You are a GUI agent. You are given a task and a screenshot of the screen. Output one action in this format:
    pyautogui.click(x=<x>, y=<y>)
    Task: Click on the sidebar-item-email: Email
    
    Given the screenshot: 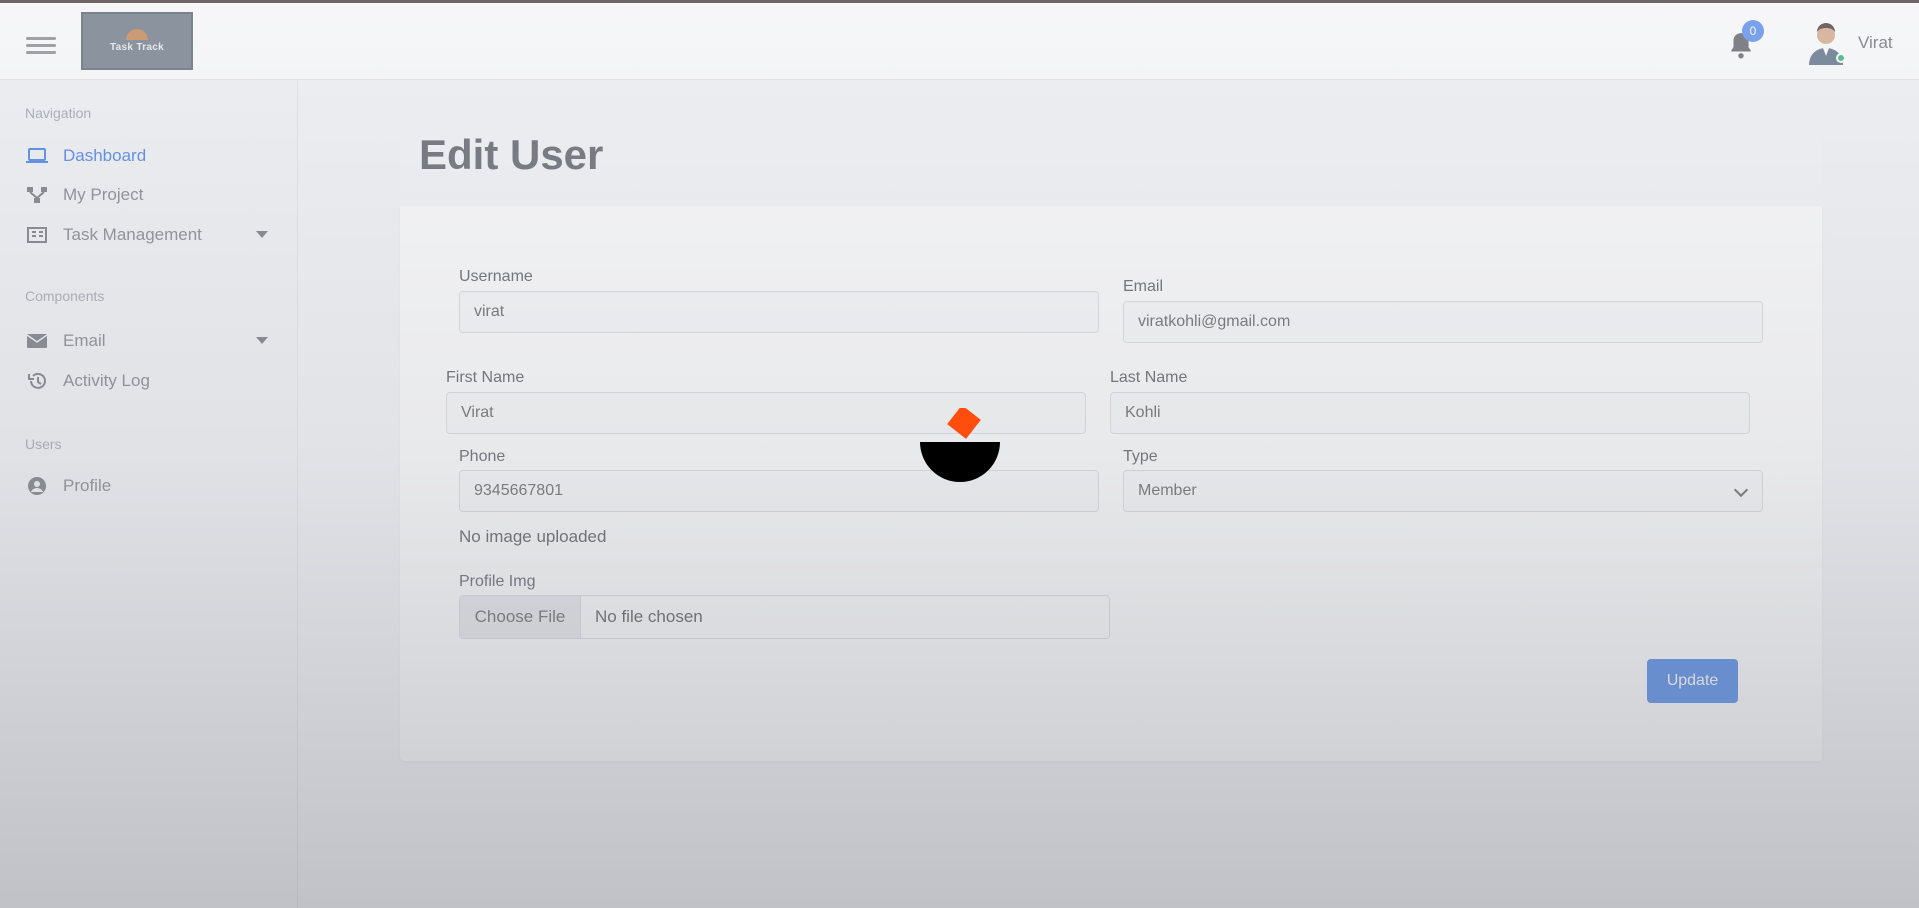 What is the action you would take?
    pyautogui.click(x=152, y=341)
    